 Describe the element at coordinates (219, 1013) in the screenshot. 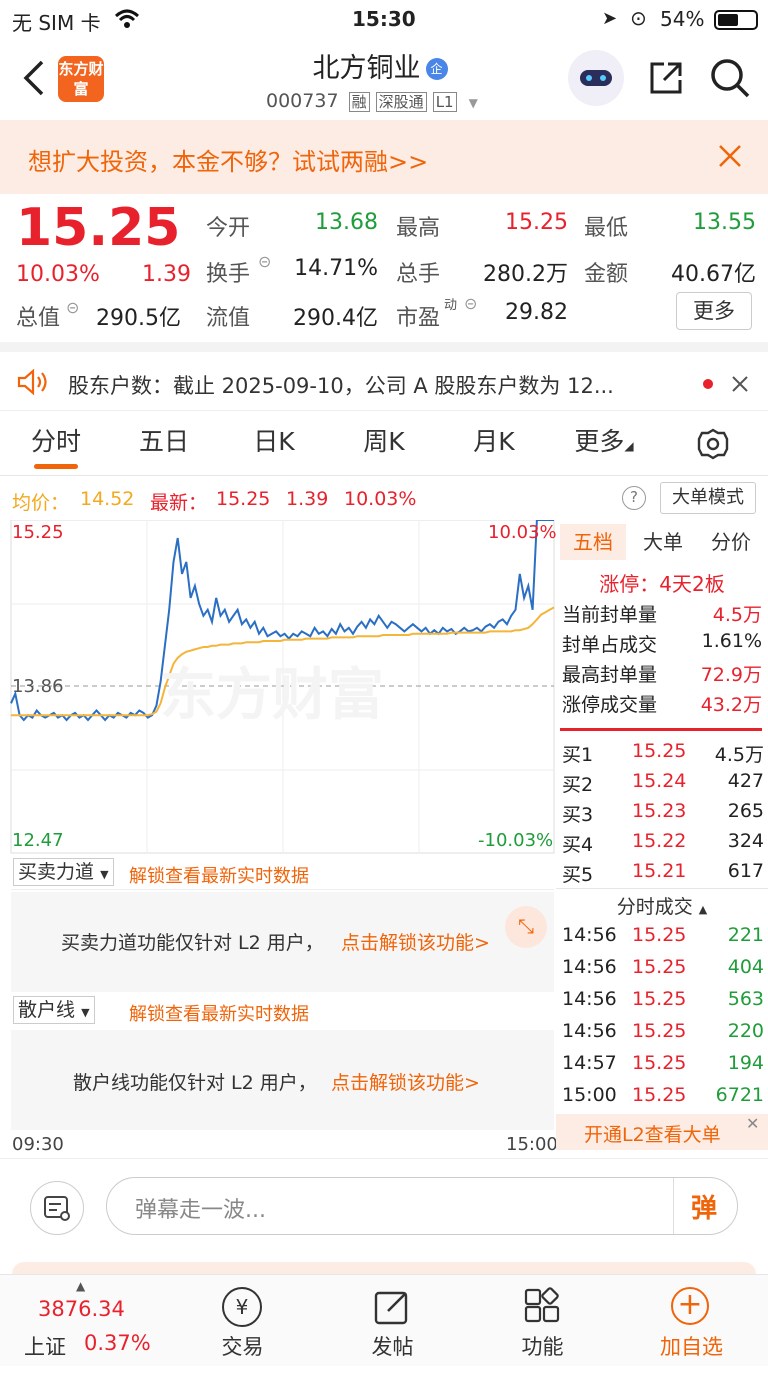

I see `unlock-link-2: 解锁查看最新实时数据` at that location.